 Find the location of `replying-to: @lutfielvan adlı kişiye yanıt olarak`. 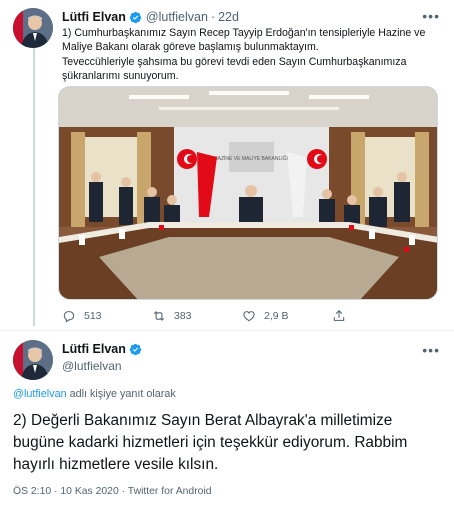

replying-to: @lutfielvan adlı kişiye yanıt olarak is located at coordinates (94, 394).